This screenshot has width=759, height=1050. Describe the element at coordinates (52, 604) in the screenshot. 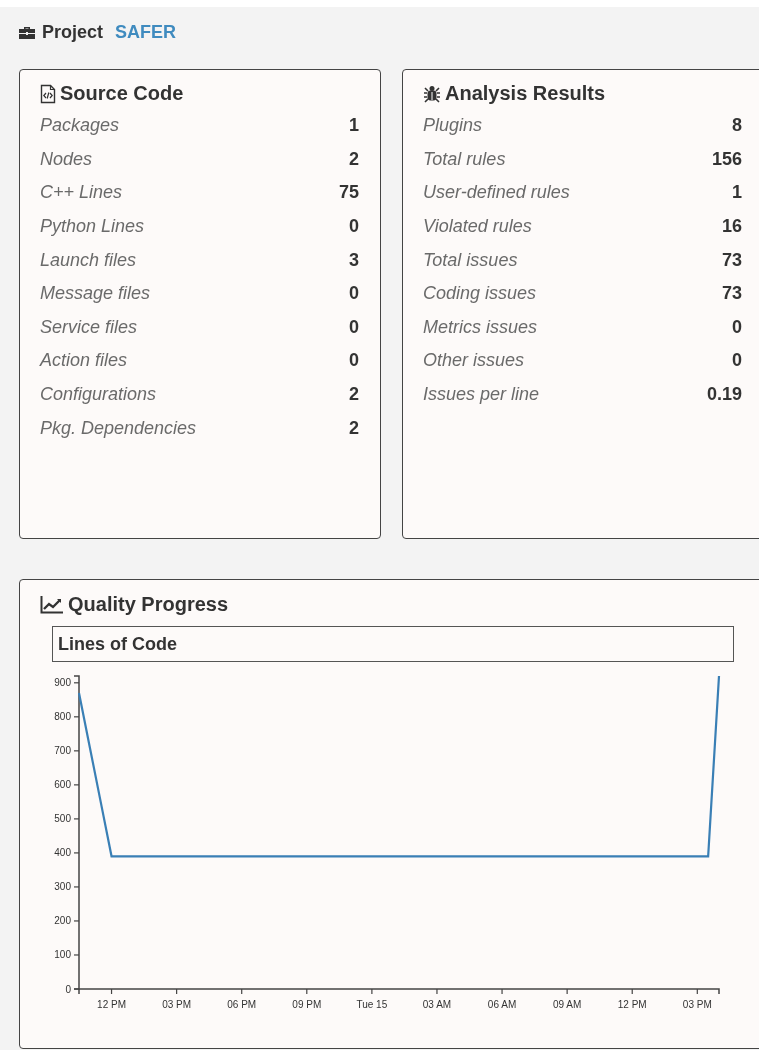

I see `line-chart-icon` at that location.